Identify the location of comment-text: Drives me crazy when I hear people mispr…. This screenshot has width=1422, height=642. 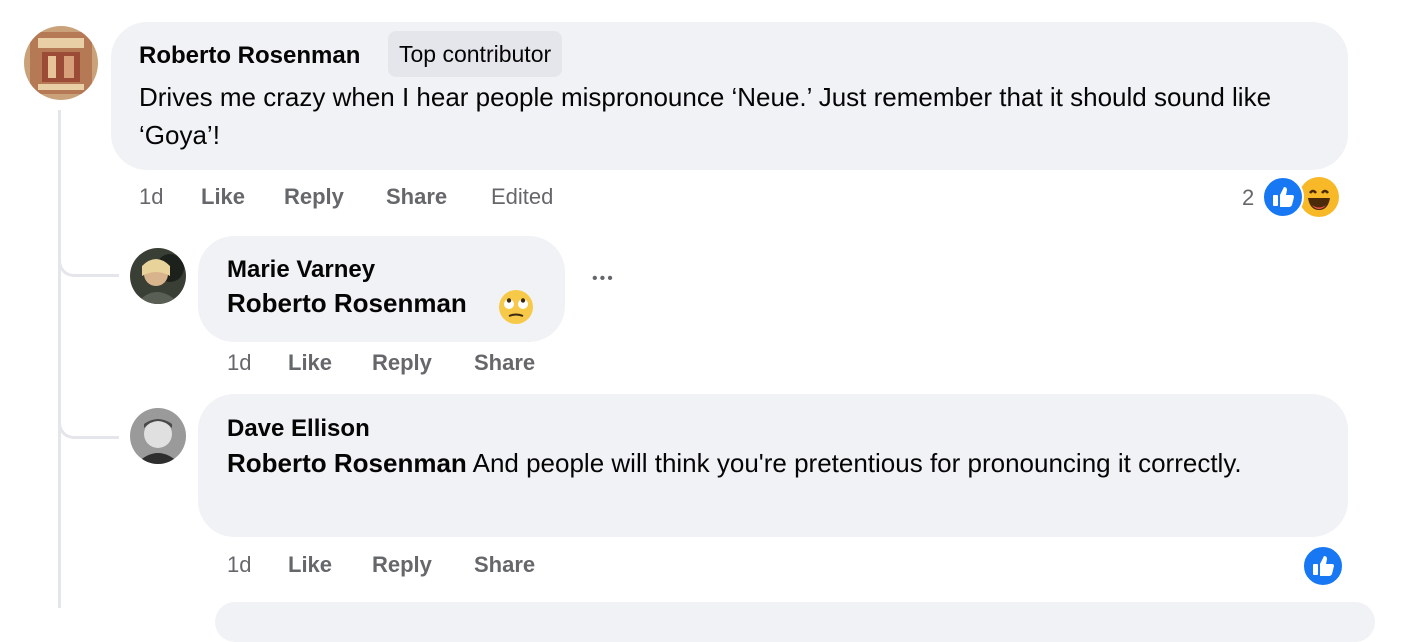
(705, 116).